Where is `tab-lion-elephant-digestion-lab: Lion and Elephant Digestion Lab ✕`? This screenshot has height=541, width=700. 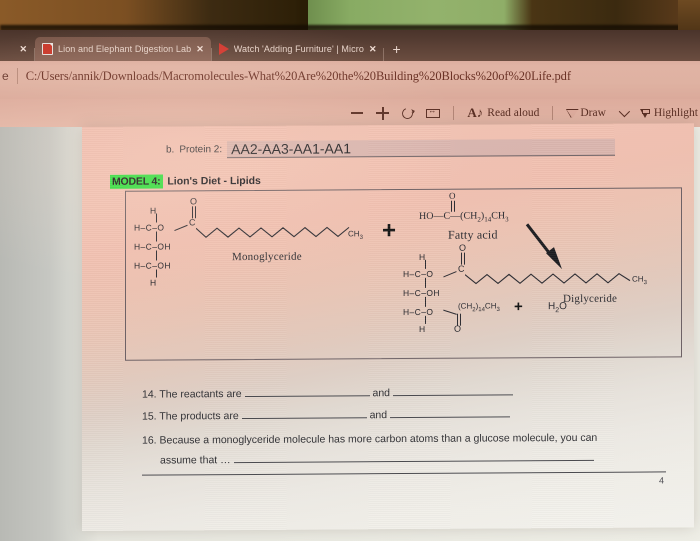
tab-lion-elephant-digestion-lab: Lion and Elephant Digestion Lab ✕ is located at coordinates (123, 49).